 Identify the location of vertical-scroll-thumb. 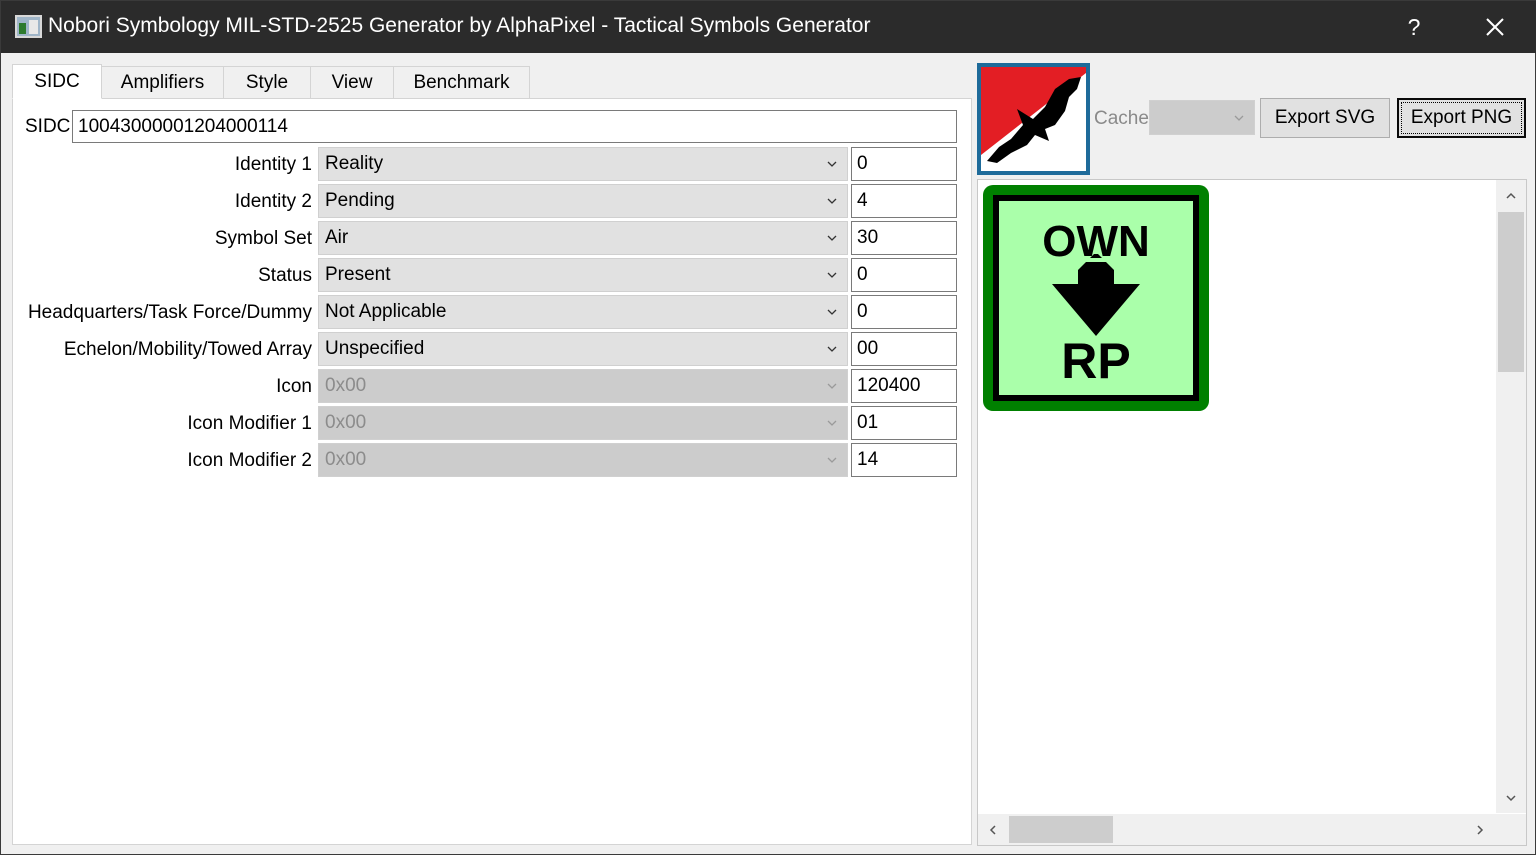
(1511, 292).